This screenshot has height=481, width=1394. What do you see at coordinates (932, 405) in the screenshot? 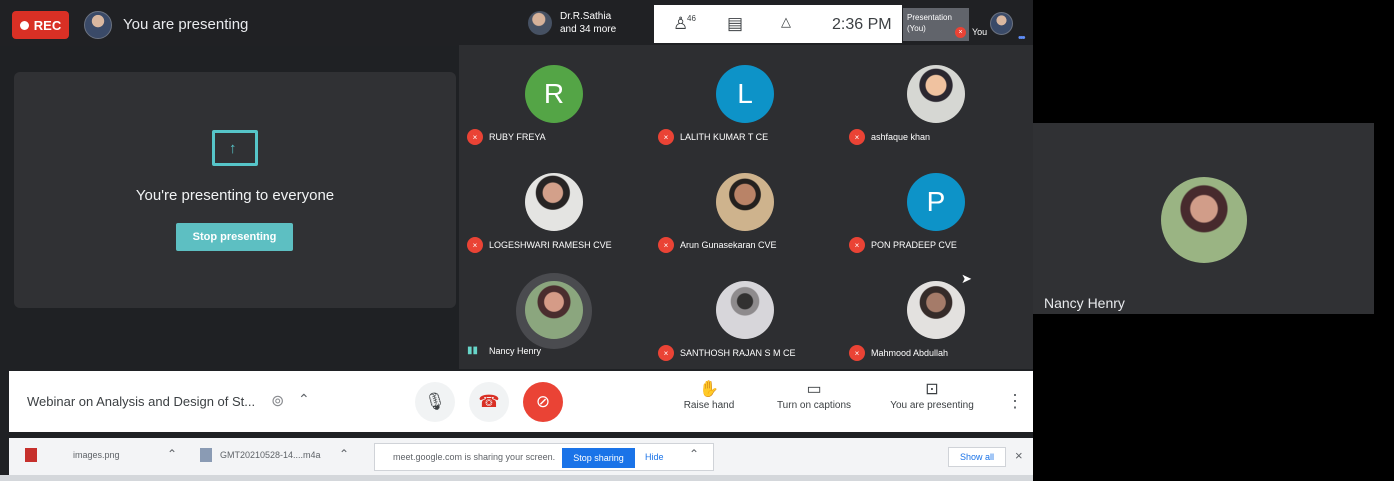
I see `you-are-presenting-label: You are presenting` at bounding box center [932, 405].